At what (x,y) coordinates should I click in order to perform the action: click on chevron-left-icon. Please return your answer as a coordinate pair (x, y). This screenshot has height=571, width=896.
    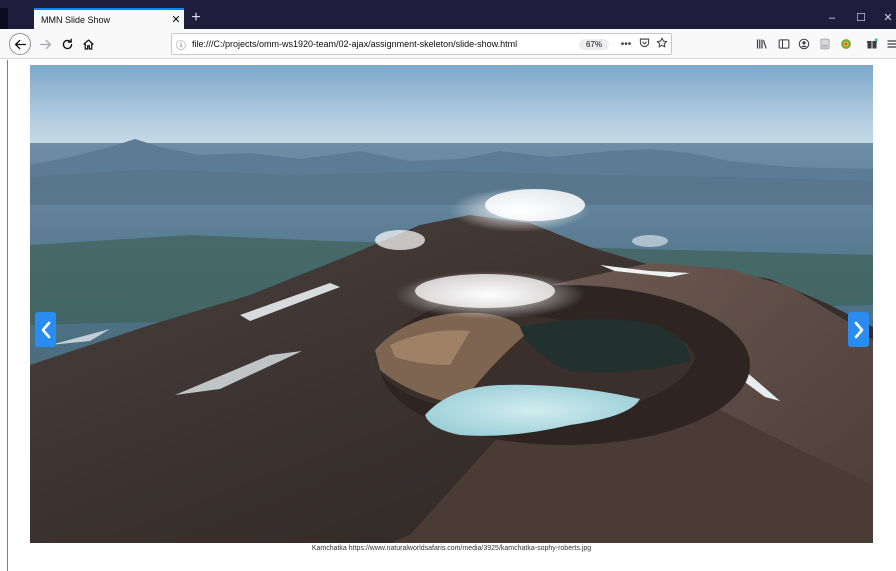
    Looking at the image, I should click on (45, 329).